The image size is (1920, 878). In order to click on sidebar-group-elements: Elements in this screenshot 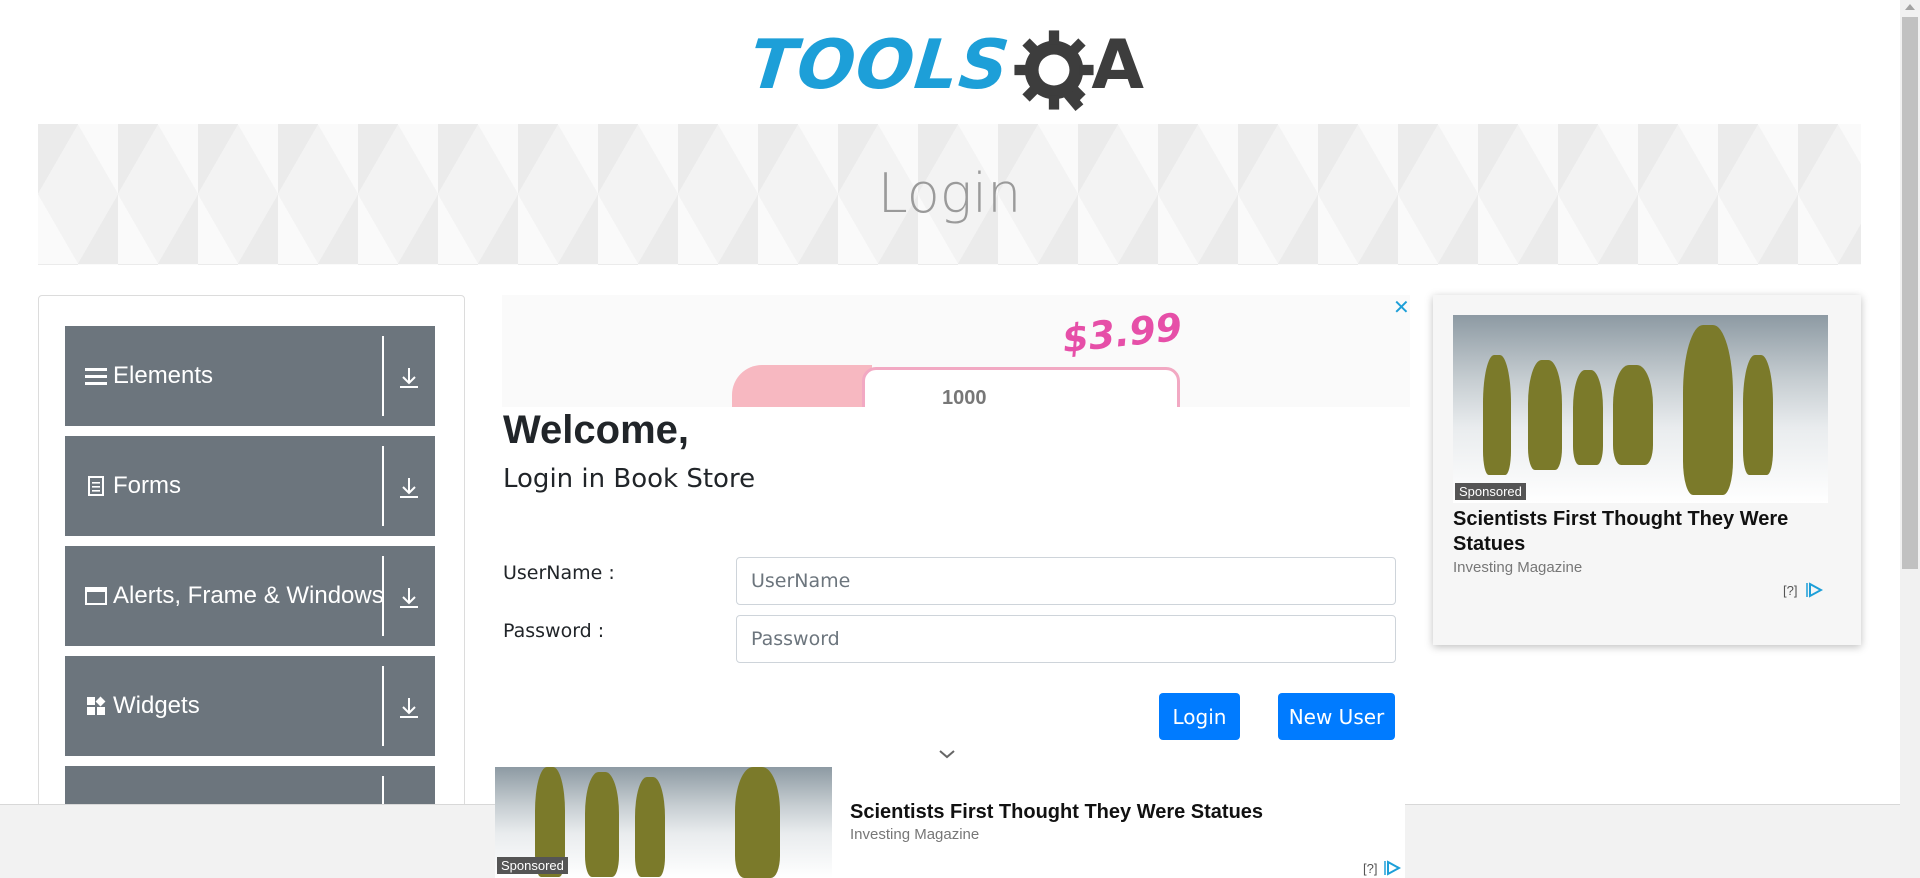, I will do `click(250, 376)`.